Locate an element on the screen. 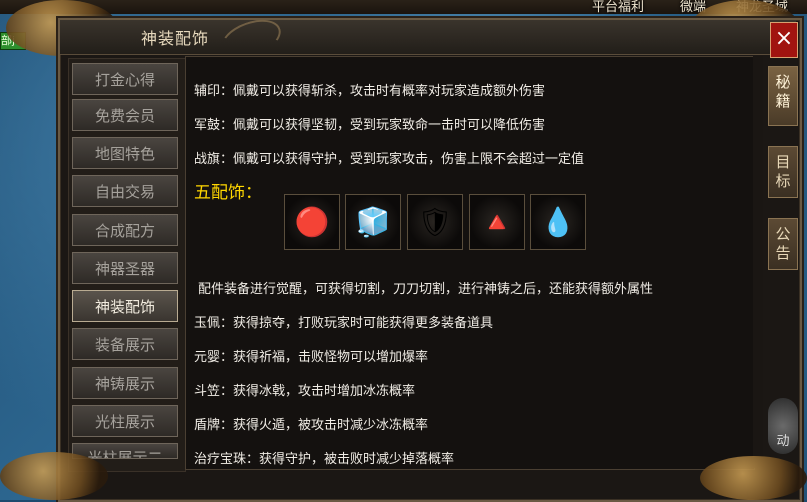  section-heading: 五配饰： is located at coordinates (228, 193).